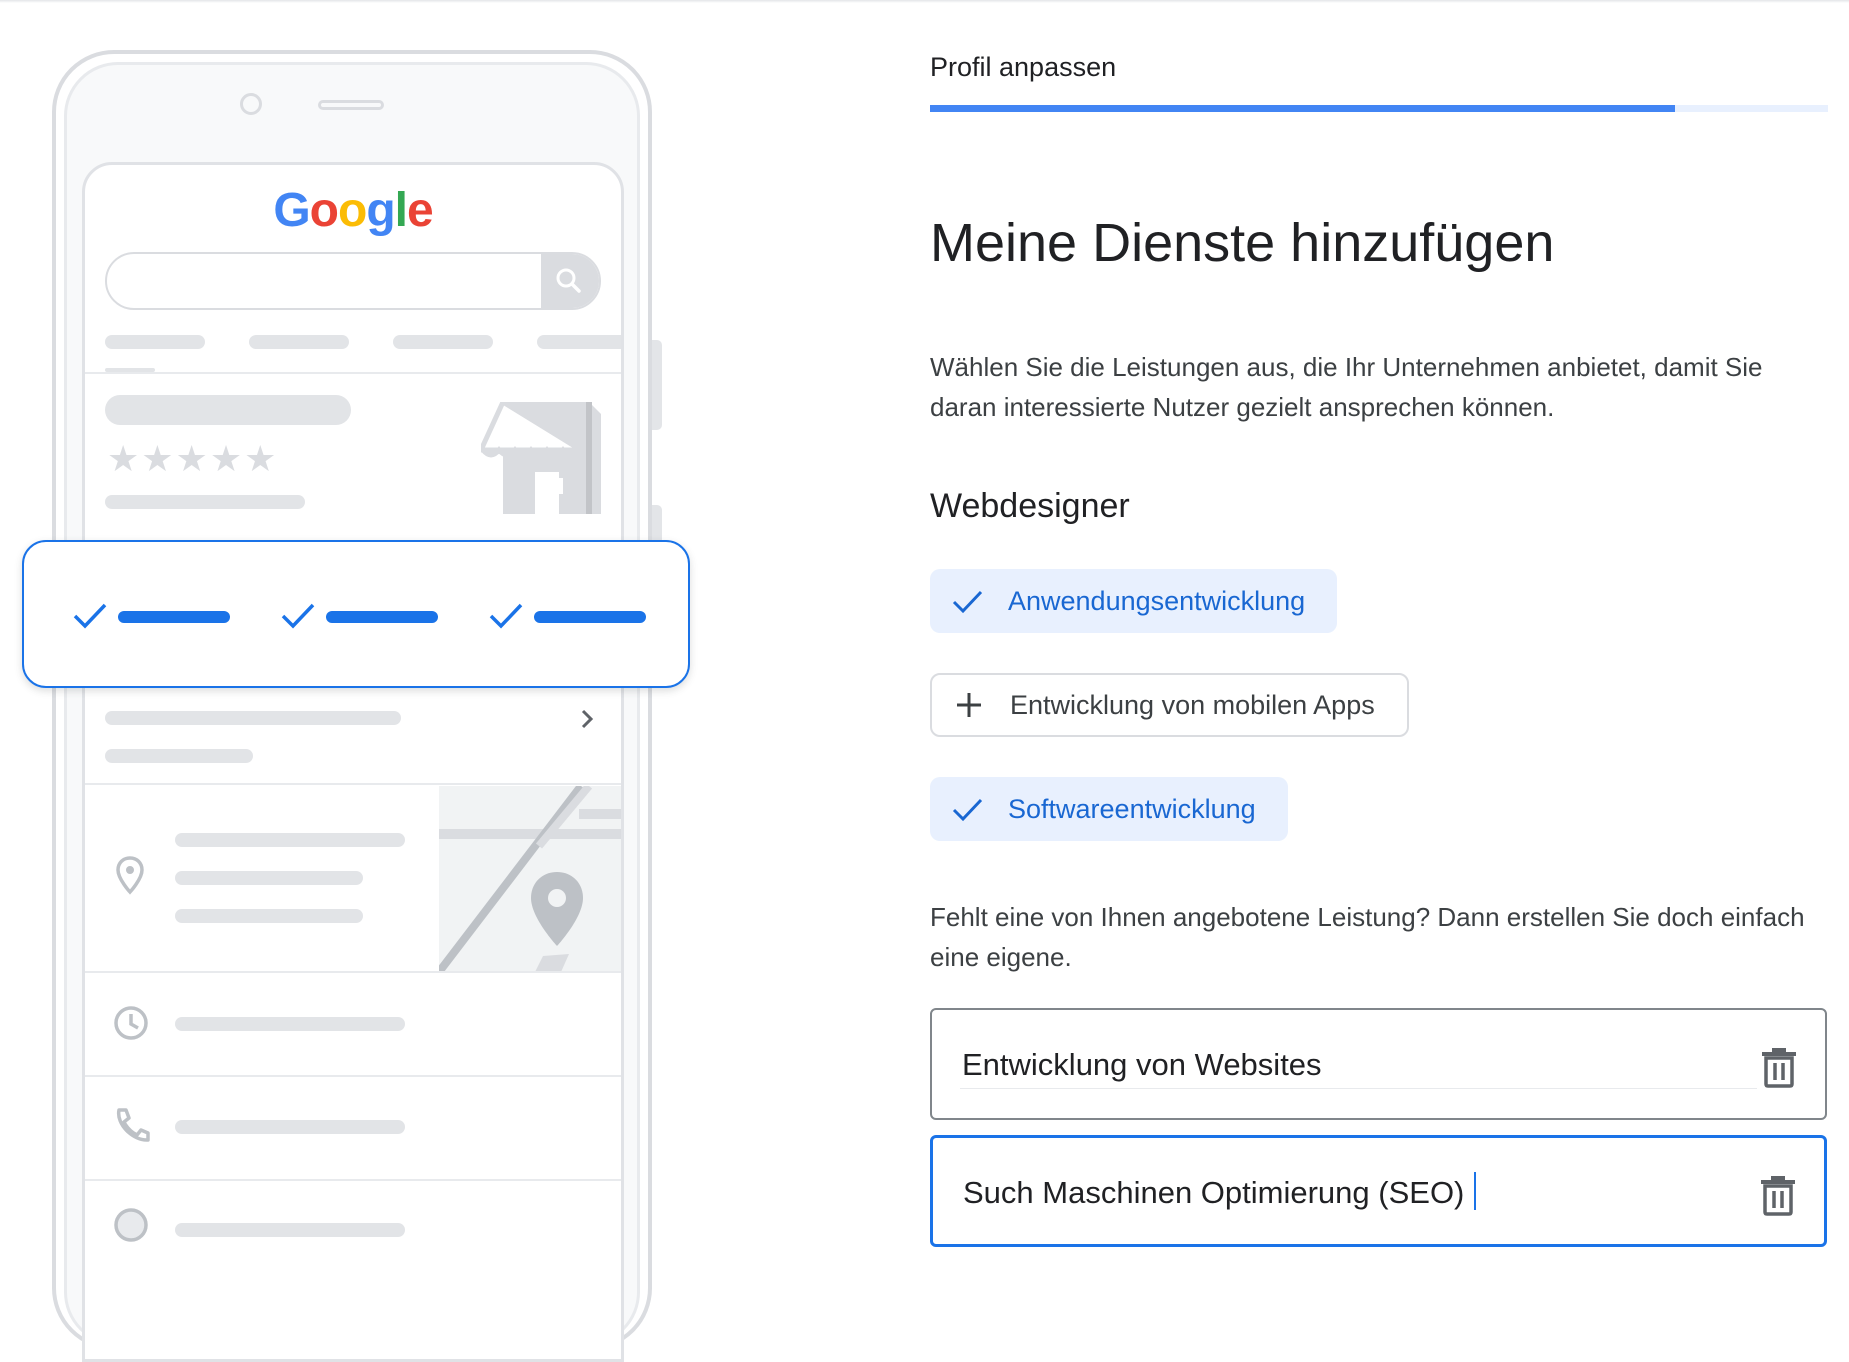 Image resolution: width=1849 pixels, height=1362 pixels. I want to click on service-chip-anwendungsentwicklung: Anwendungsentwicklung, so click(1134, 601).